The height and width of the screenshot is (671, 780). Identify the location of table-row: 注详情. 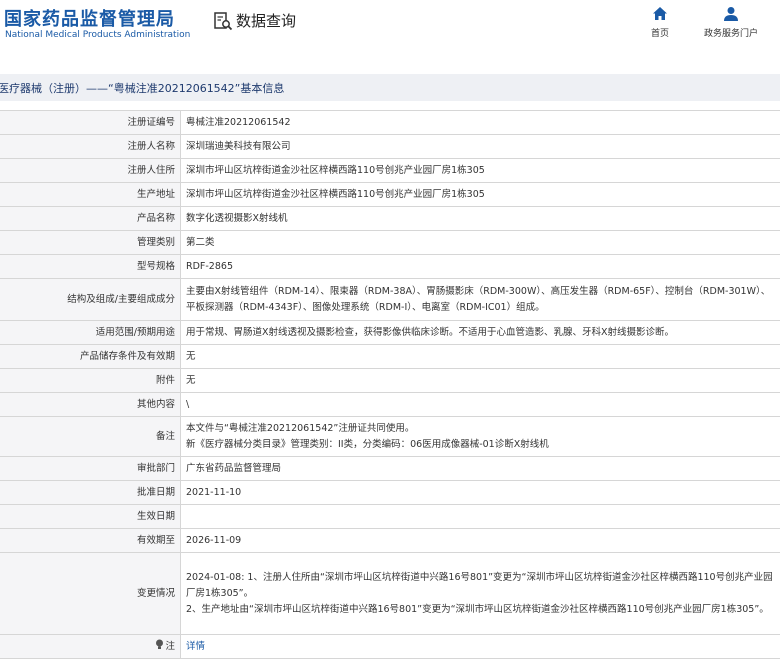
(390, 646).